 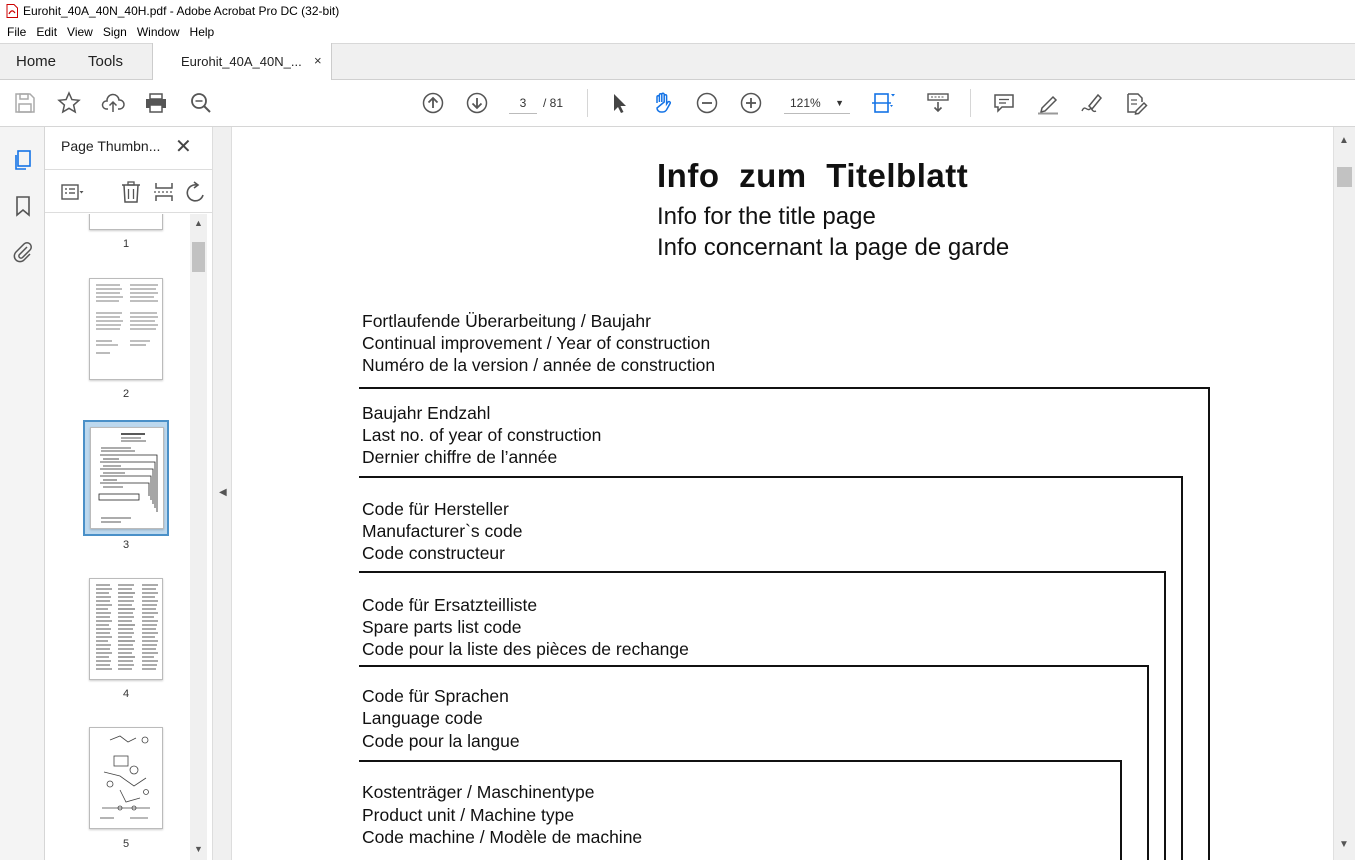 What do you see at coordinates (201, 103) in the screenshot?
I see `search-zoom-icon` at bounding box center [201, 103].